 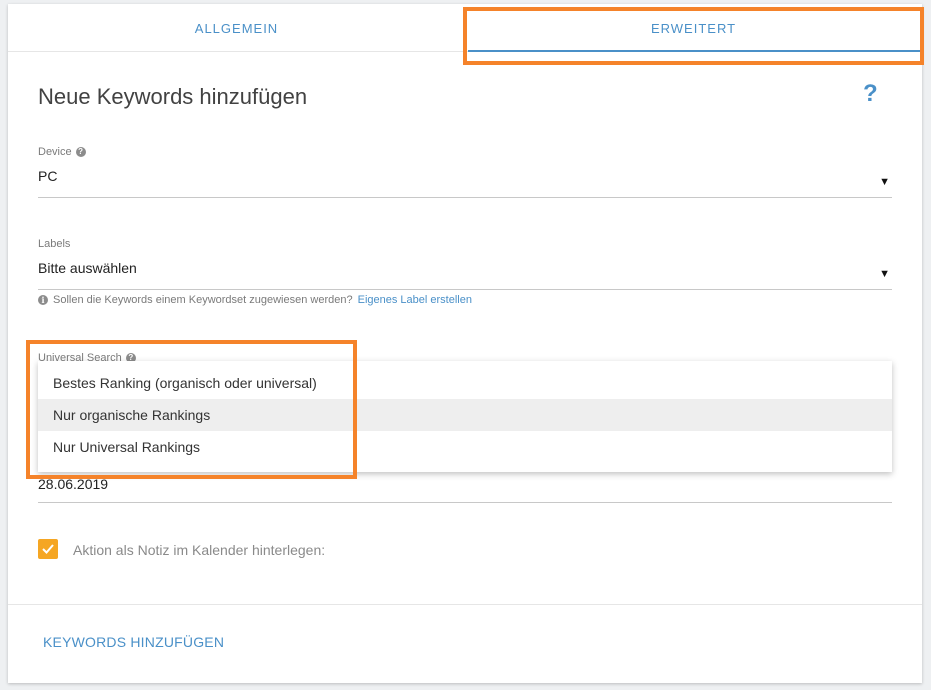 I want to click on active-tab-indicator, so click(x=694, y=51).